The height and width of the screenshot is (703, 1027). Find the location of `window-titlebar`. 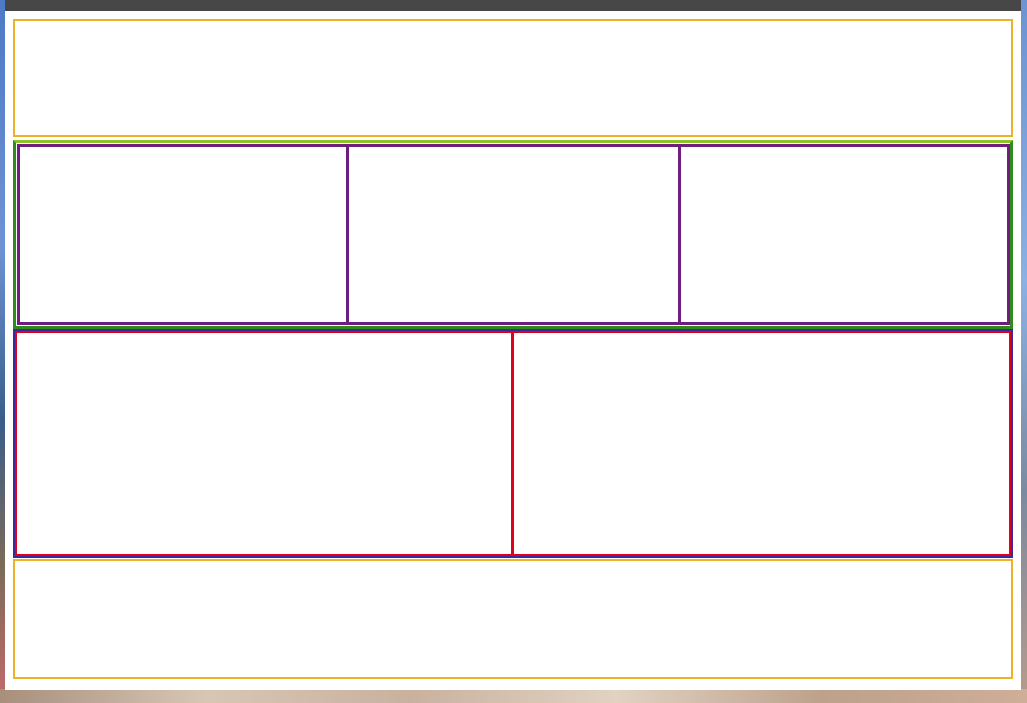

window-titlebar is located at coordinates (513, 5).